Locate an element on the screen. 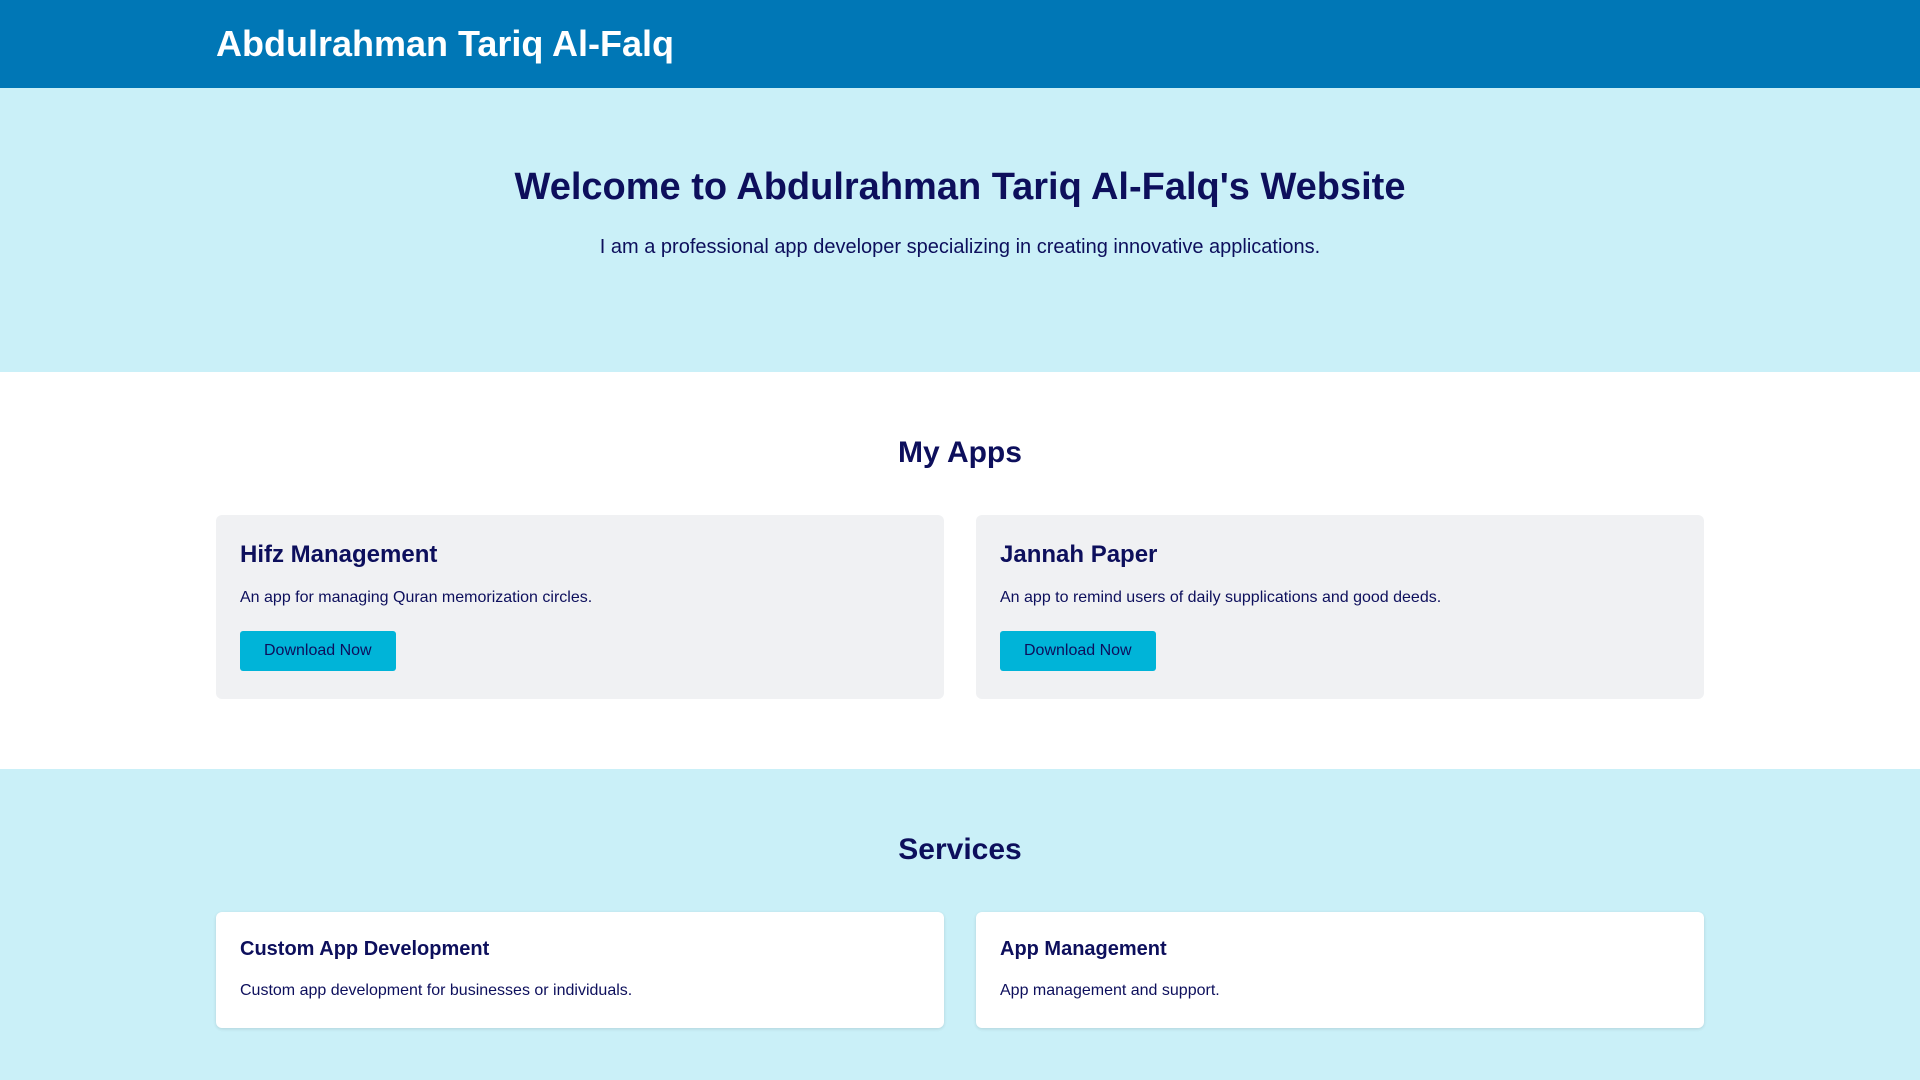  service-card-title: Custom App Development is located at coordinates (365, 949).